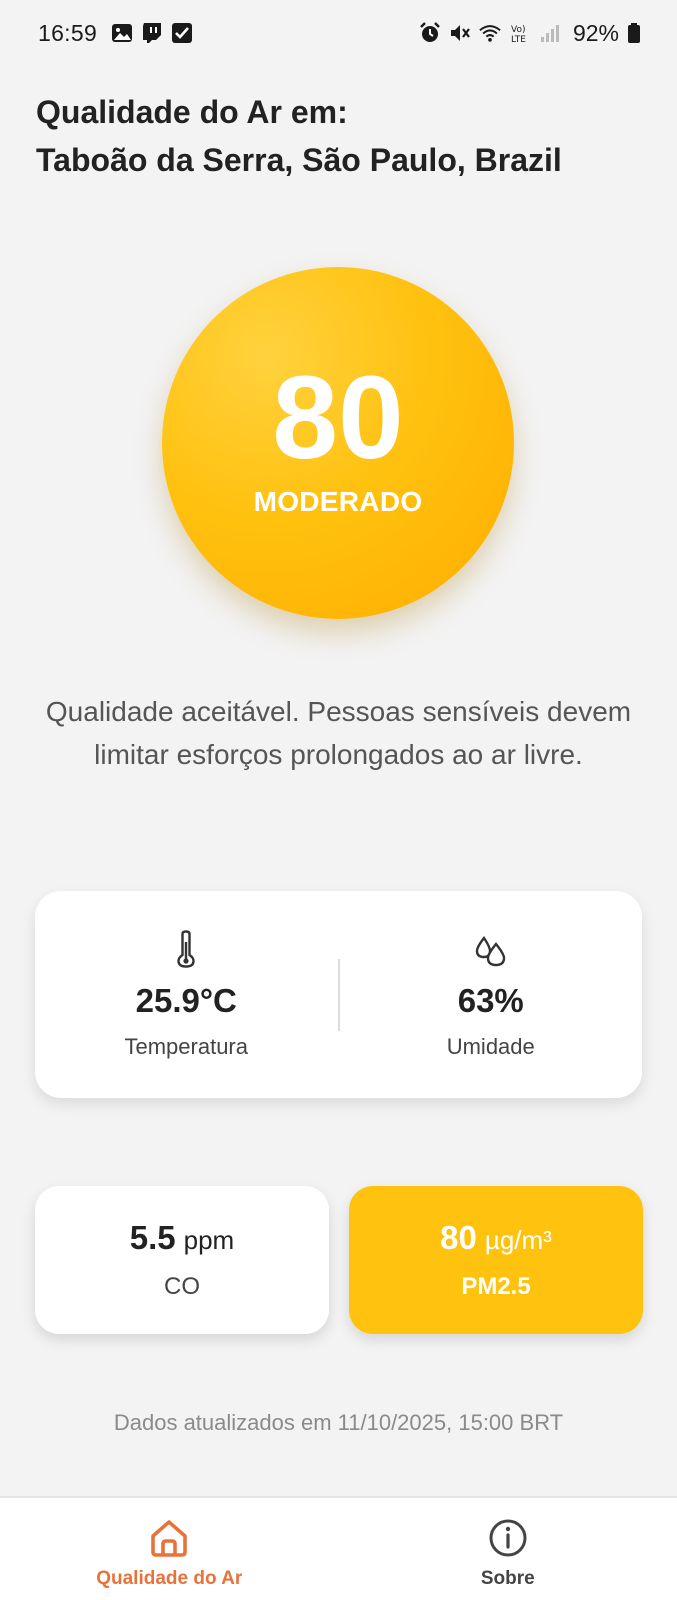 This screenshot has height=1600, width=677. I want to click on humidity-label: Umidade, so click(490, 1046).